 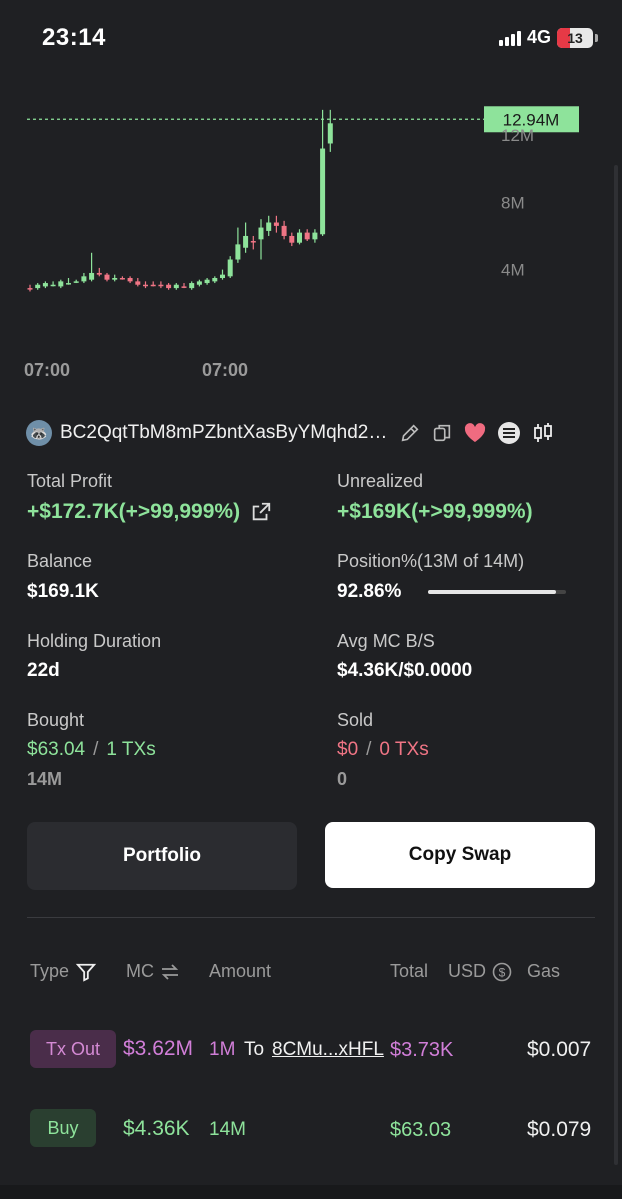 What do you see at coordinates (94, 641) in the screenshot?
I see `holding-duration-label: Holding Duration` at bounding box center [94, 641].